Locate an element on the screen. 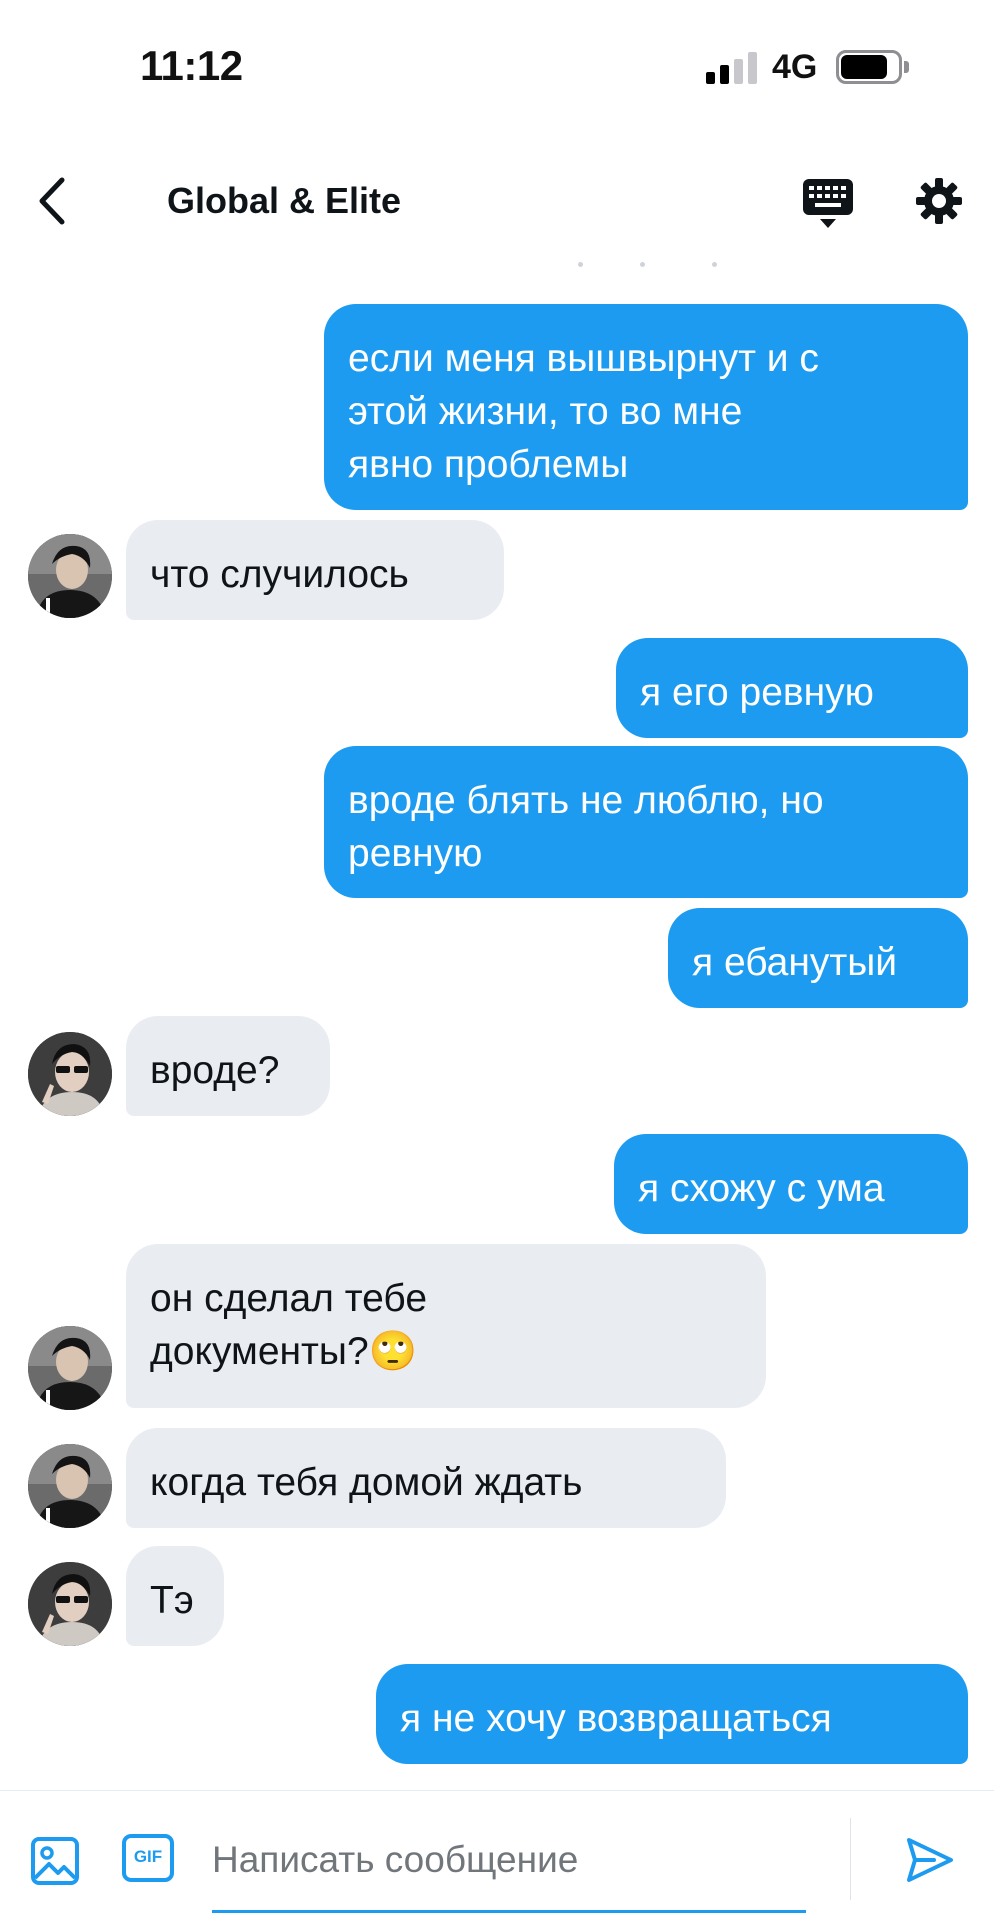  gif-button: GIF is located at coordinates (148, 1858).